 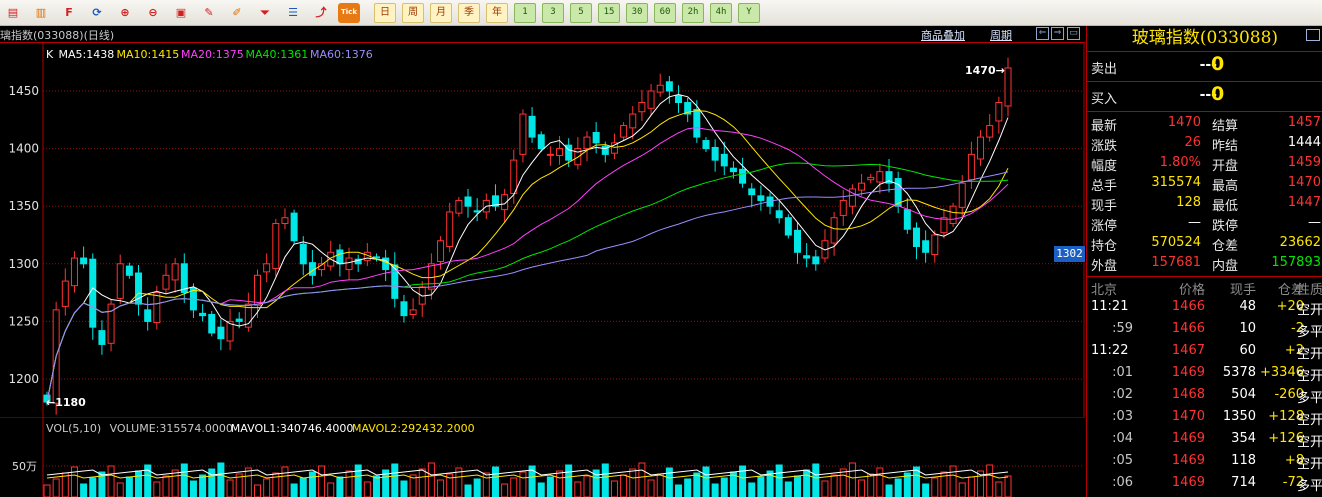 What do you see at coordinates (341, 54) in the screenshot?
I see `ma-legend-item: MA60:1376` at bounding box center [341, 54].